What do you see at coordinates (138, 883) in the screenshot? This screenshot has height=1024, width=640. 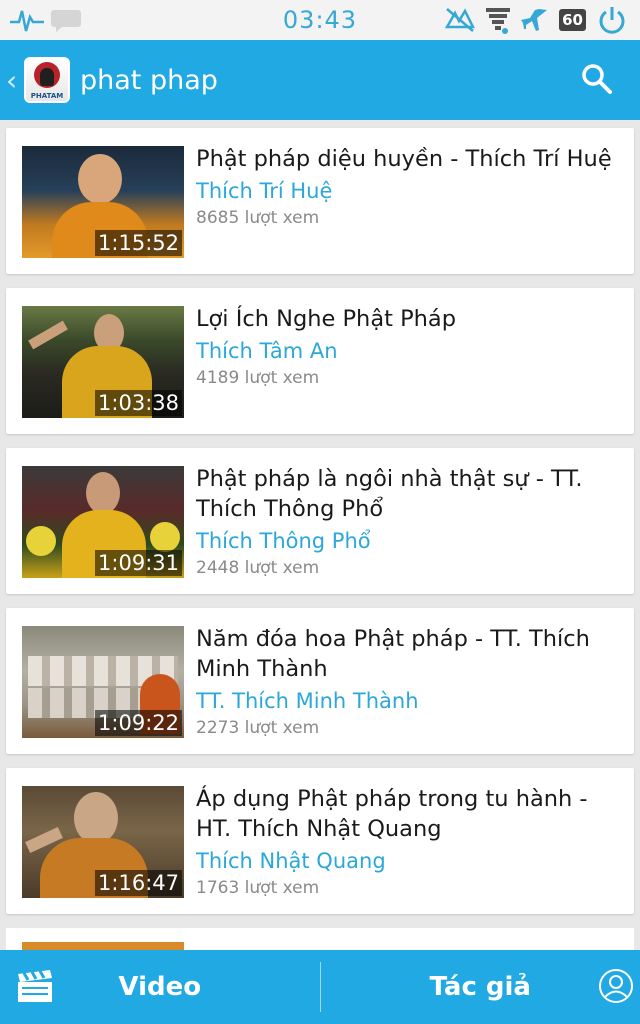 I see `video-duration: 1:16:47` at bounding box center [138, 883].